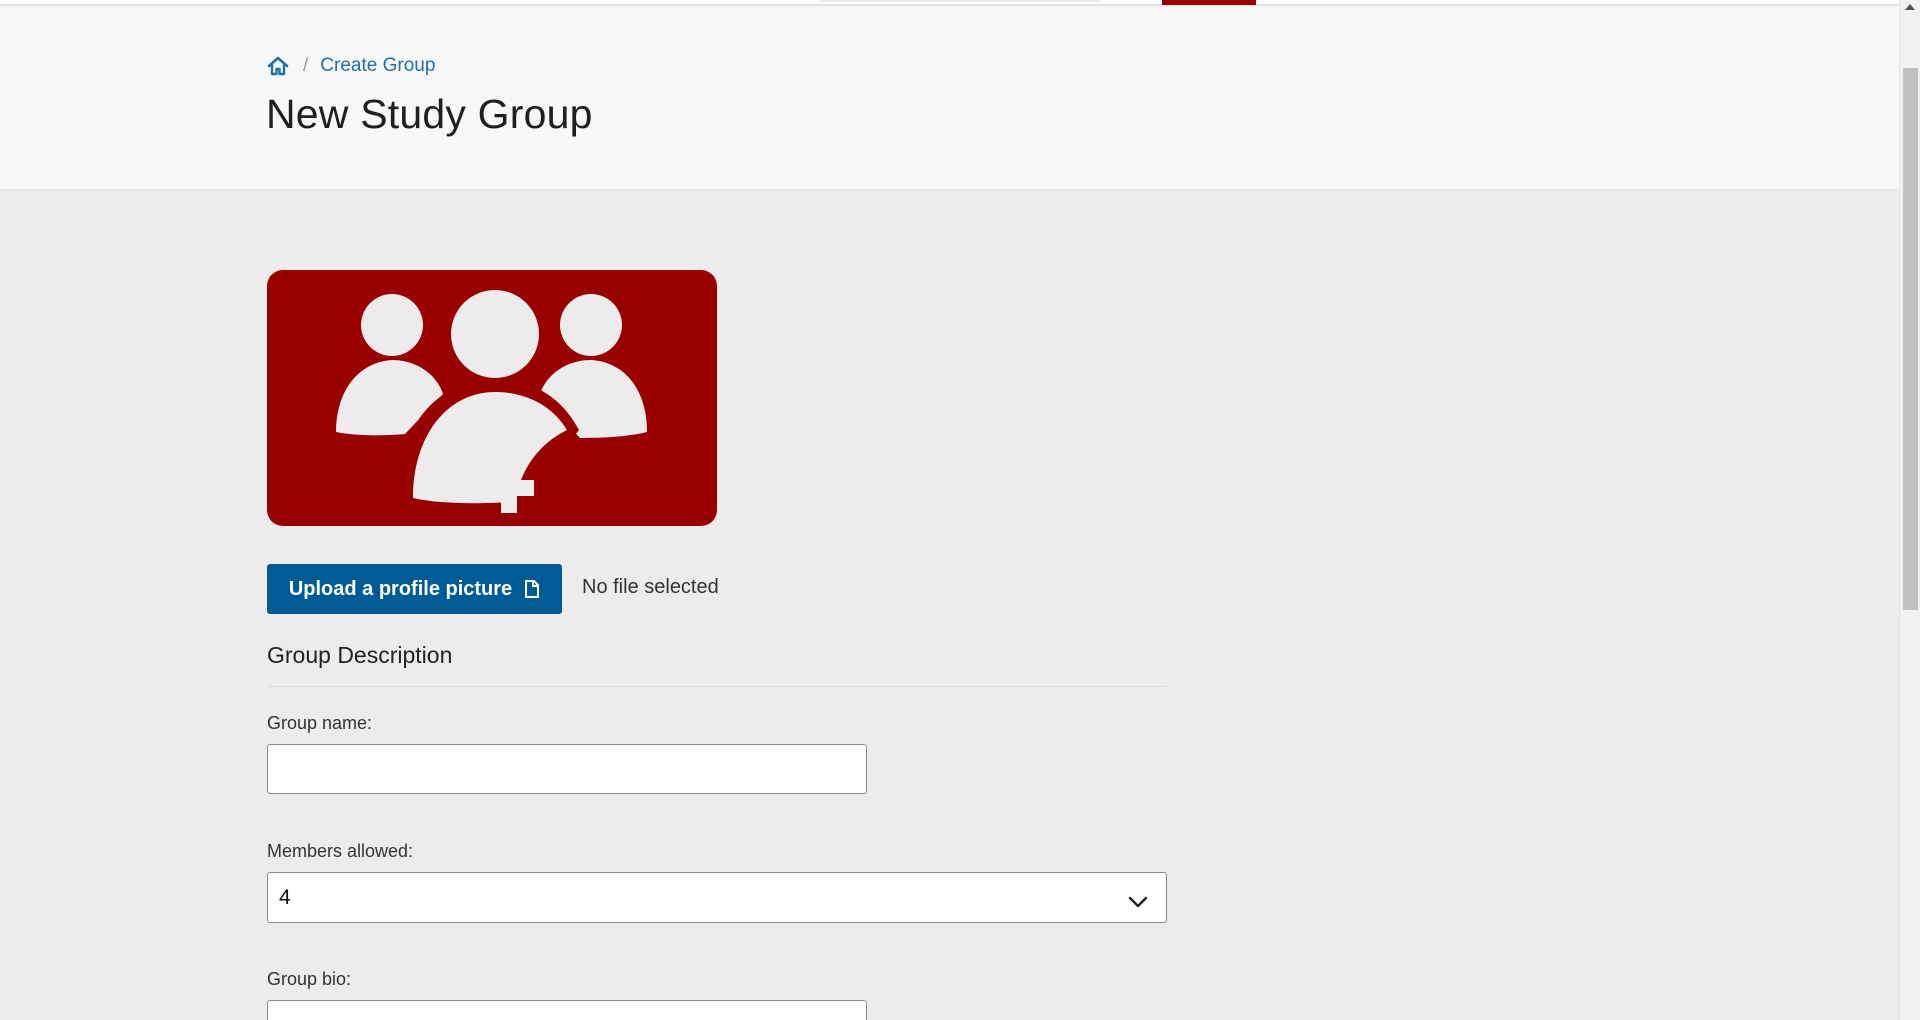 The image size is (1920, 1020). Describe the element at coordinates (1910, 339) in the screenshot. I see `scrollbar-thumb` at that location.